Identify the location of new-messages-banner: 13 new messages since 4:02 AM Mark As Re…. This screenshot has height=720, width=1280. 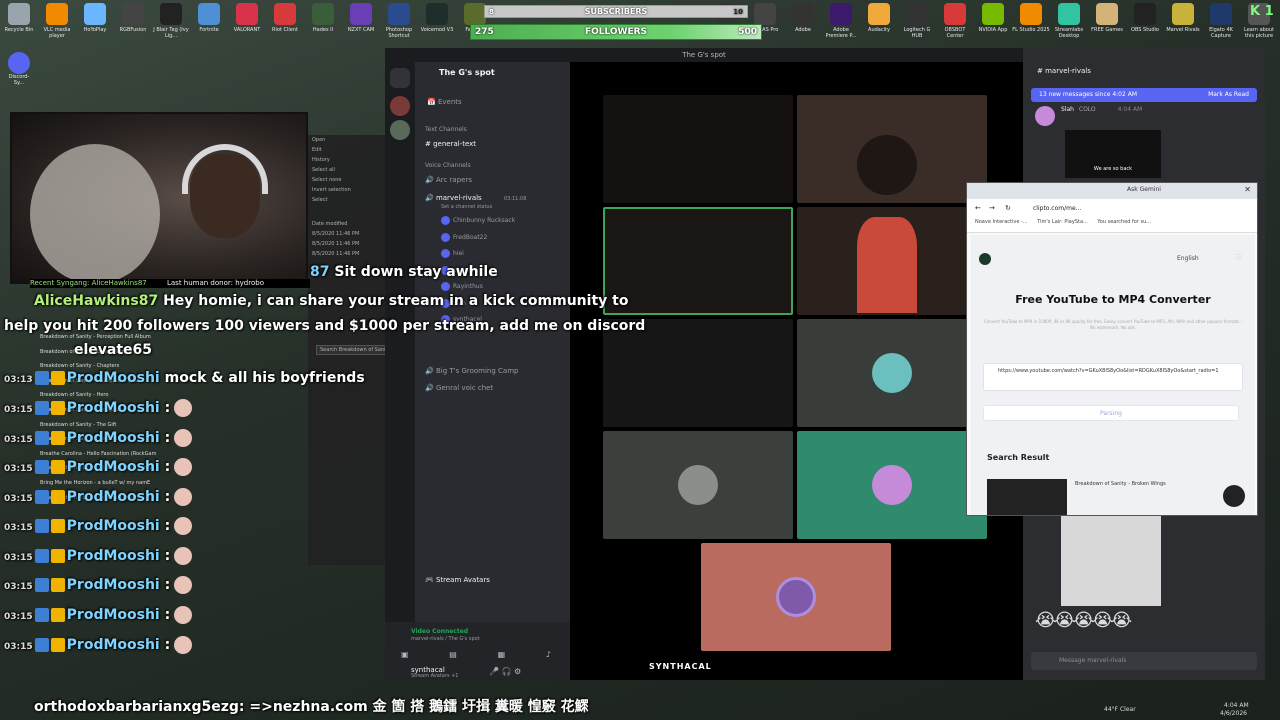
(1144, 95).